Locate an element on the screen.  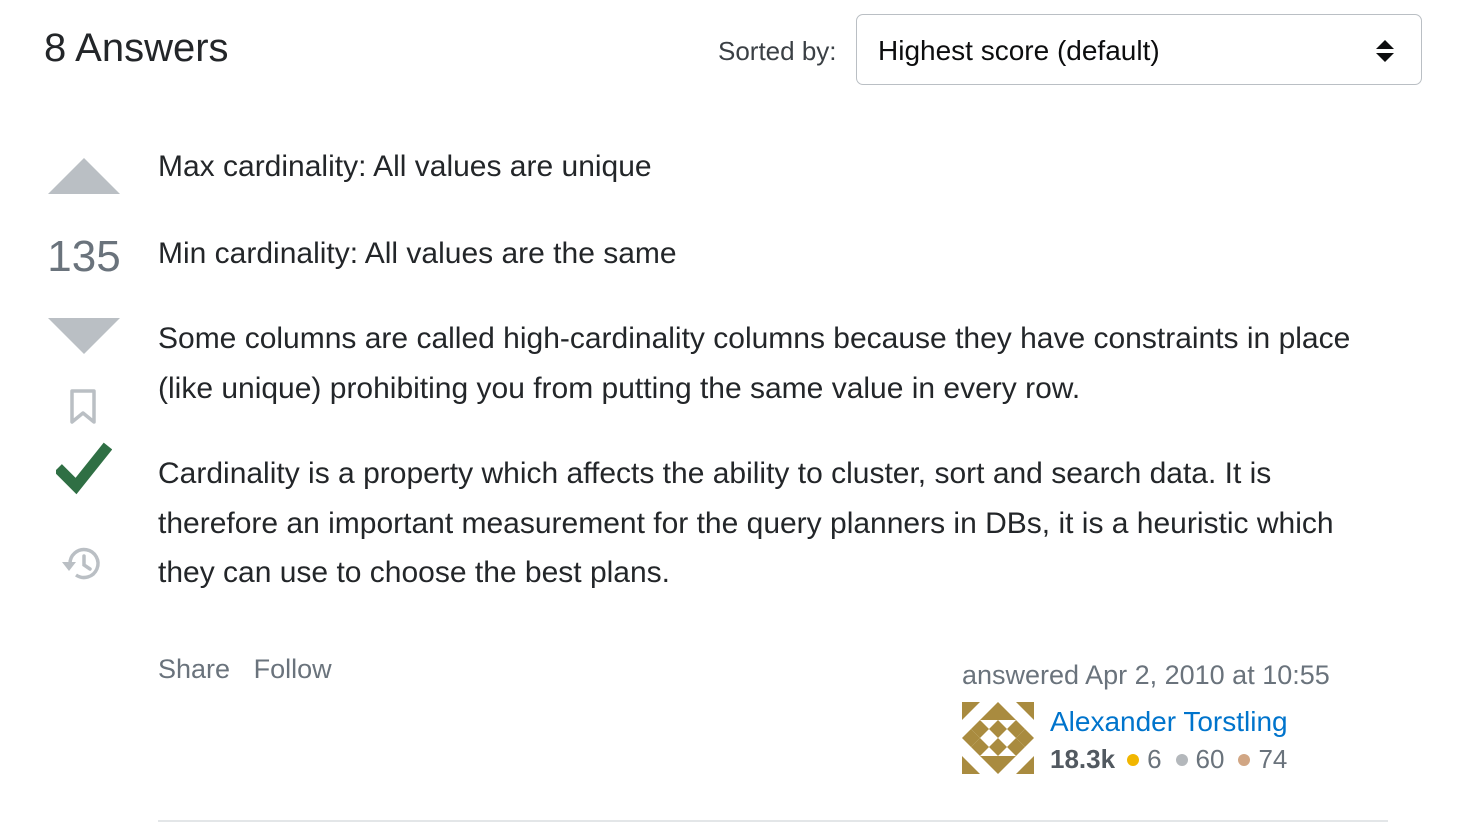
gold-badge: 6 is located at coordinates (1144, 759).